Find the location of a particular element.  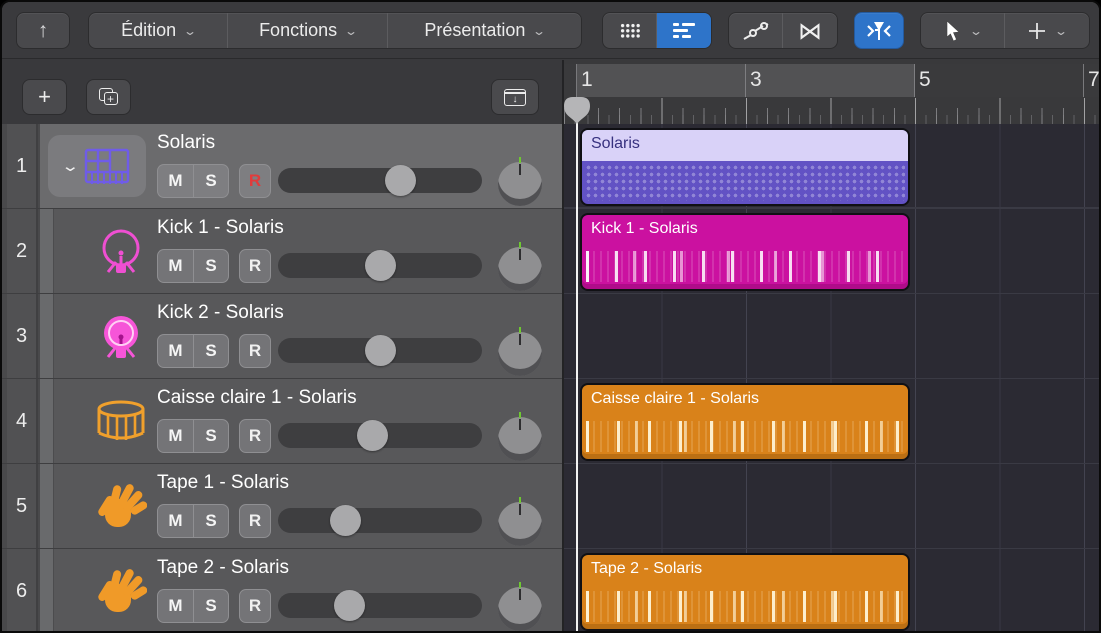

track-name: Tape 1 - Solaris is located at coordinates (223, 483).